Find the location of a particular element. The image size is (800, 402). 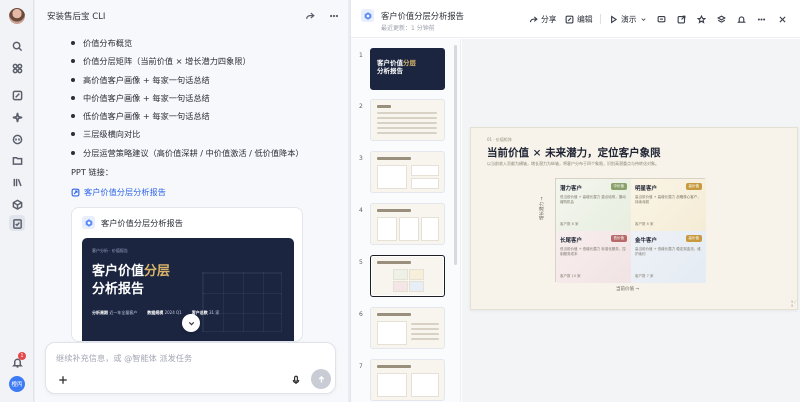

notification-badge: 1 is located at coordinates (22, 356).